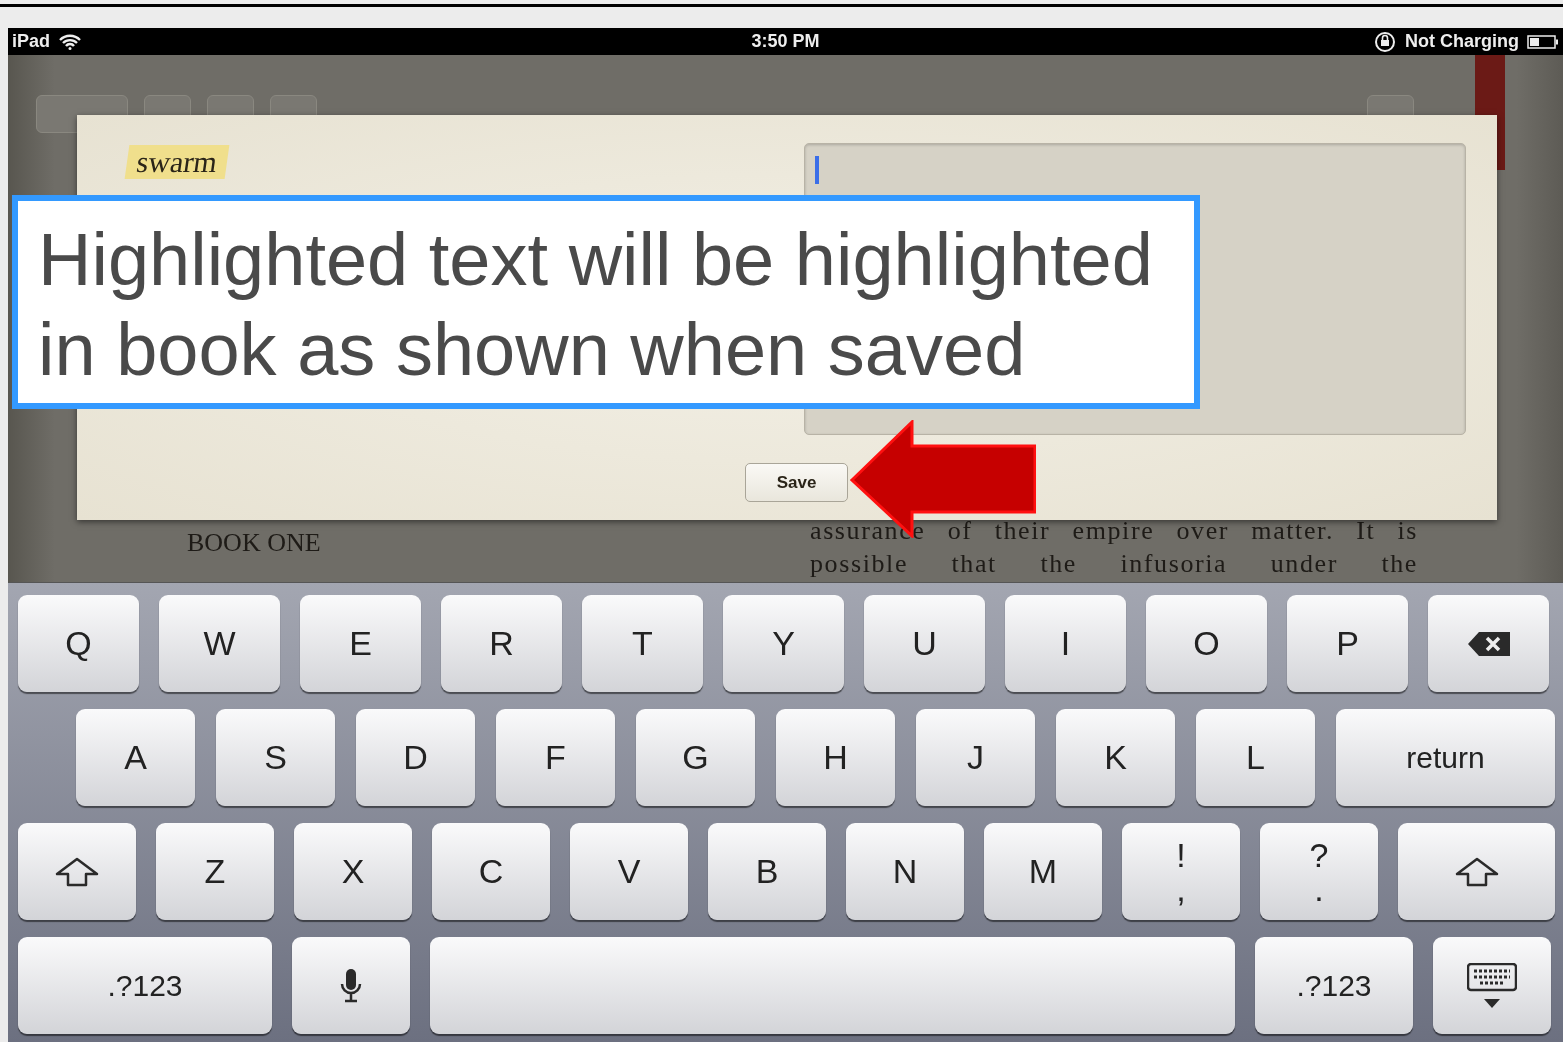 The height and width of the screenshot is (1042, 1563). Describe the element at coordinates (924, 643) in the screenshot. I see `letter-key: U` at that location.